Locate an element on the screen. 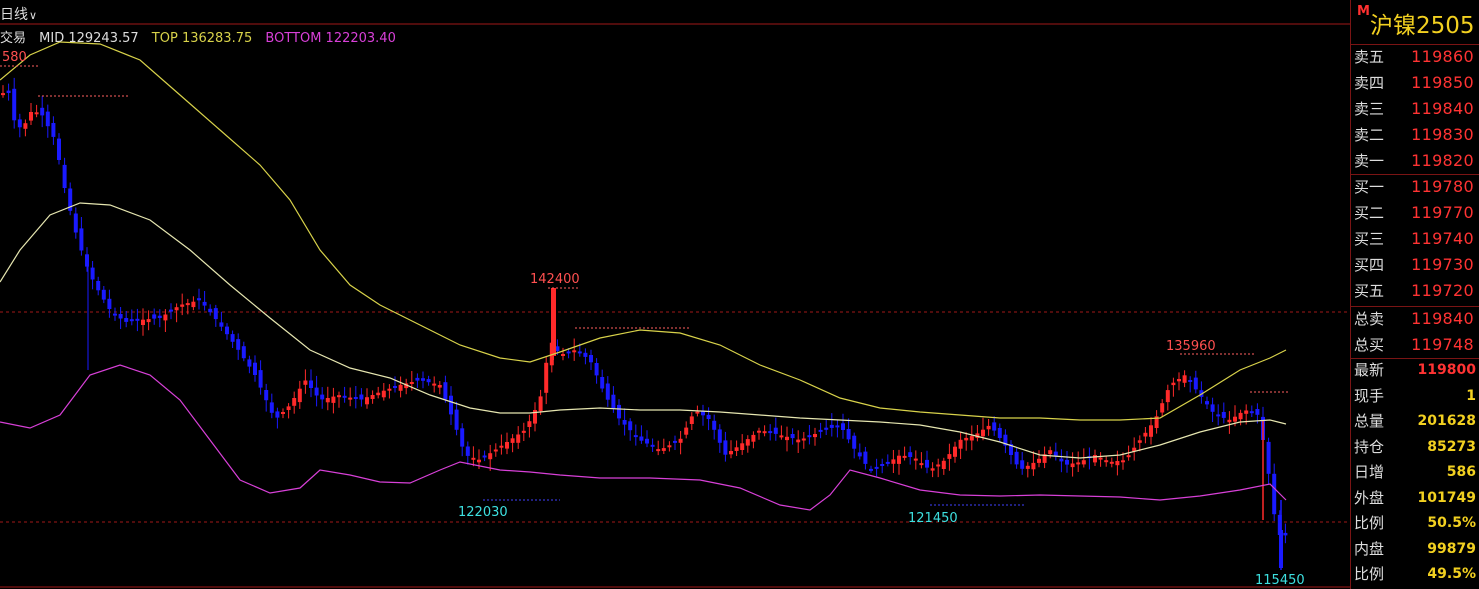 The height and width of the screenshot is (589, 1479). bid-row: 买二 119770 is located at coordinates (1415, 213).